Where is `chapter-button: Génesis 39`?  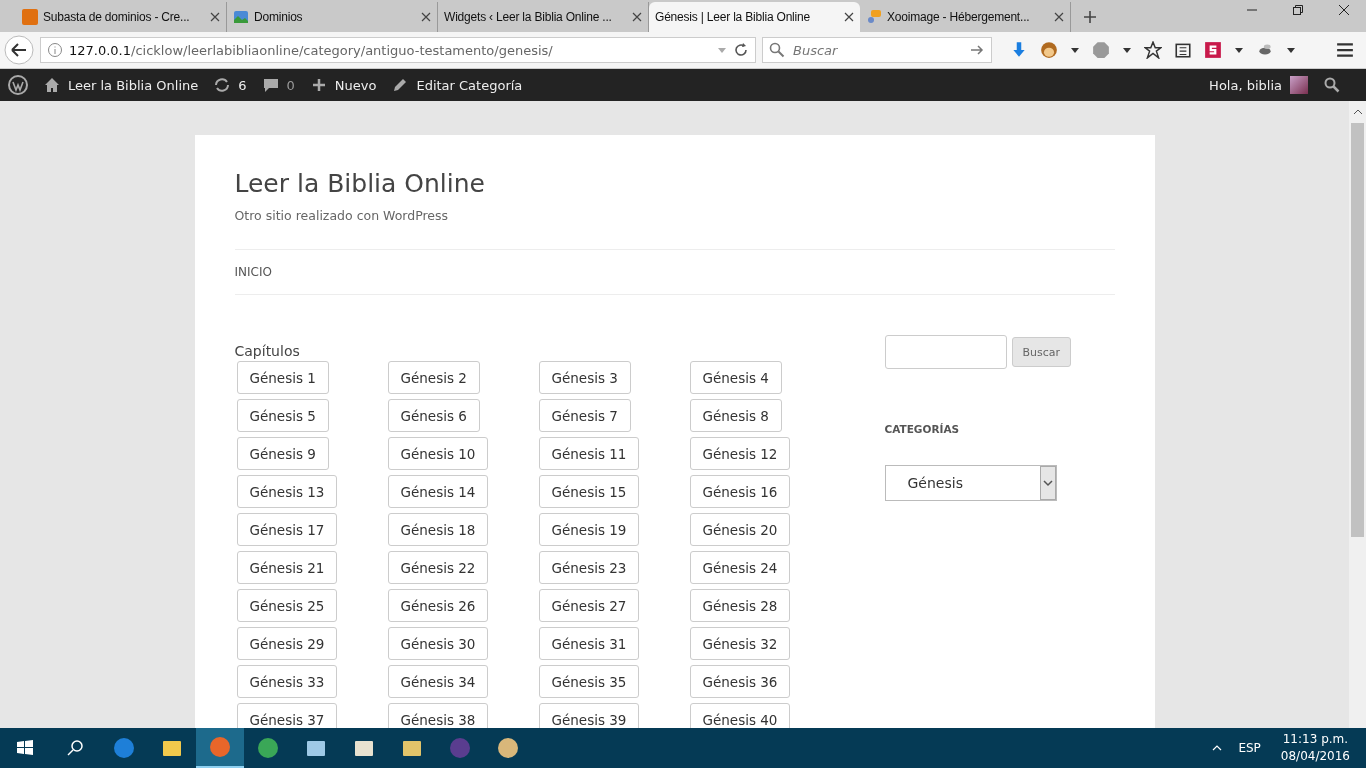 chapter-button: Génesis 39 is located at coordinates (589, 715).